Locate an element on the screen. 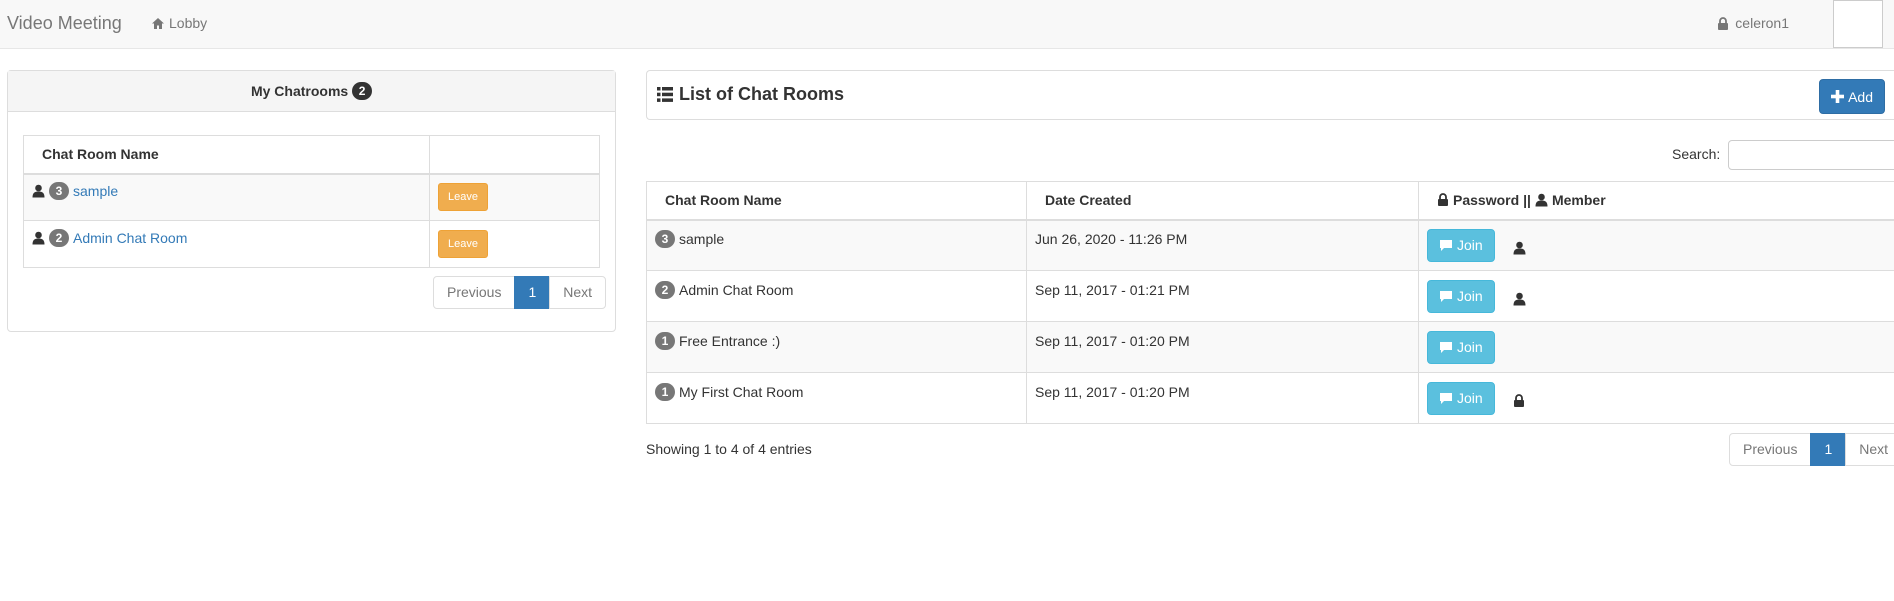 The height and width of the screenshot is (601, 1894). room-name: My First Chat Room is located at coordinates (741, 392).